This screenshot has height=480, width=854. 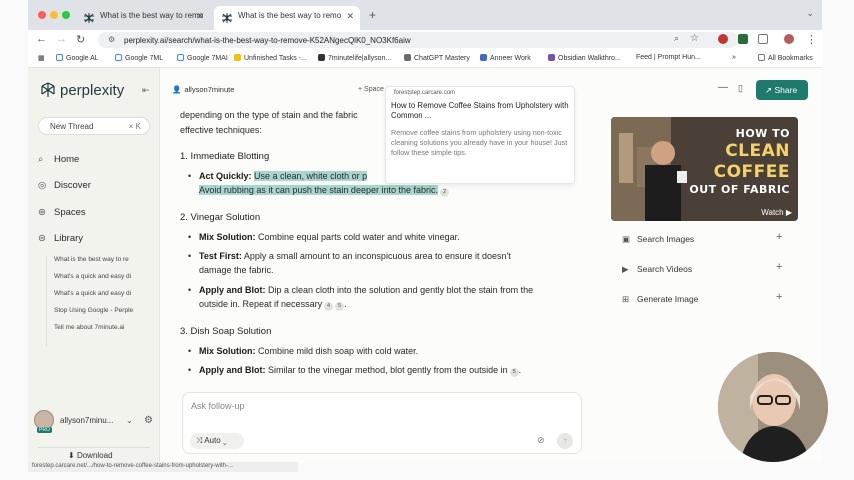 I want to click on share-button: ↗ Share, so click(x=782, y=90).